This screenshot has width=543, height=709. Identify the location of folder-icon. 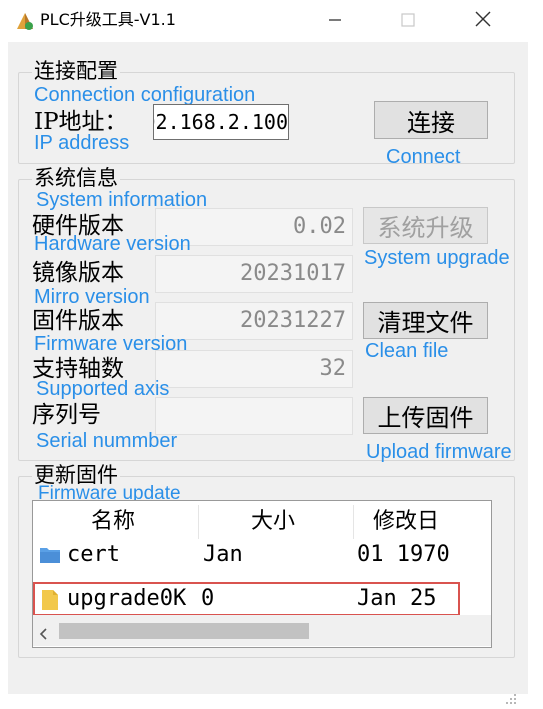
(50, 557).